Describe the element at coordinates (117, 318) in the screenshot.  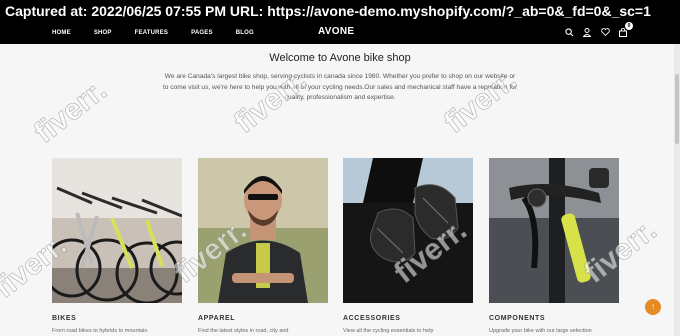
I see `category-title: BIKES` at that location.